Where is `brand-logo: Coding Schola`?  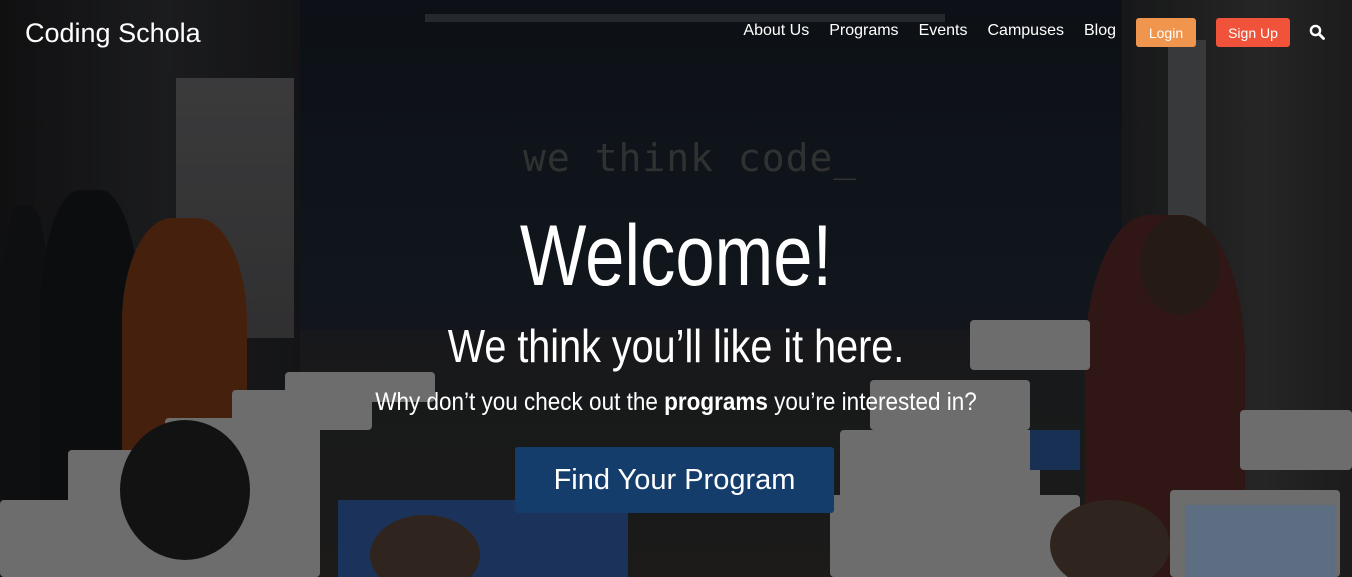
brand-logo: Coding Schola is located at coordinates (113, 33).